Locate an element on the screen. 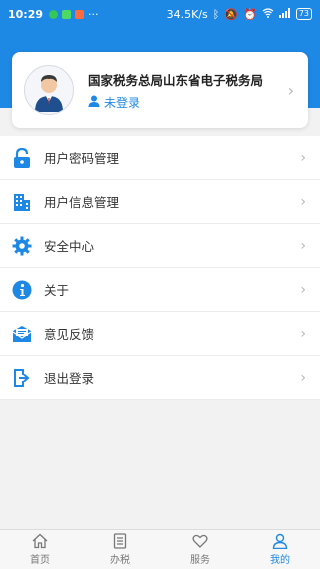 The width and height of the screenshot is (320, 569). status-time: 10:29 is located at coordinates (26, 14).